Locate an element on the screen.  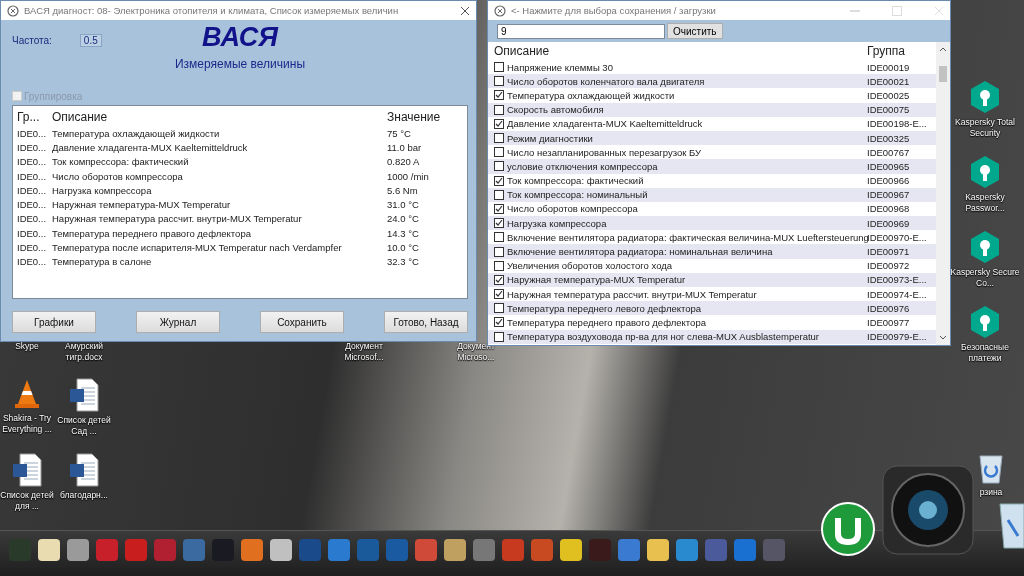
list-item-label: Наружная температура-MUX Temperatur is located at coordinates (596, 280).